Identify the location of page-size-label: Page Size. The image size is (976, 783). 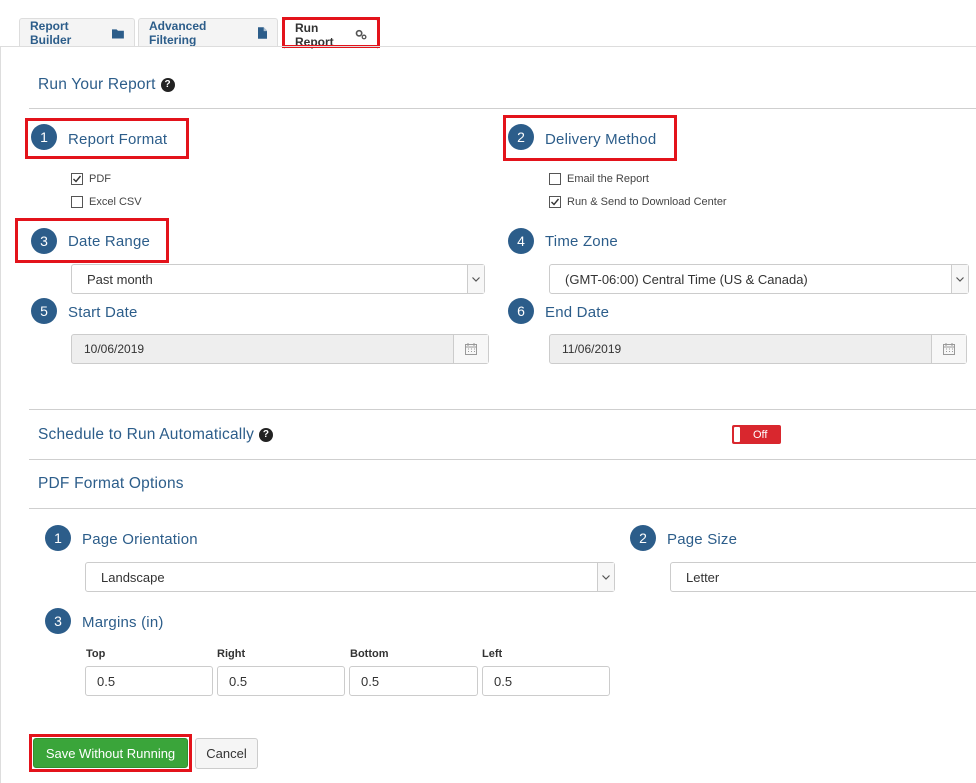
(702, 539).